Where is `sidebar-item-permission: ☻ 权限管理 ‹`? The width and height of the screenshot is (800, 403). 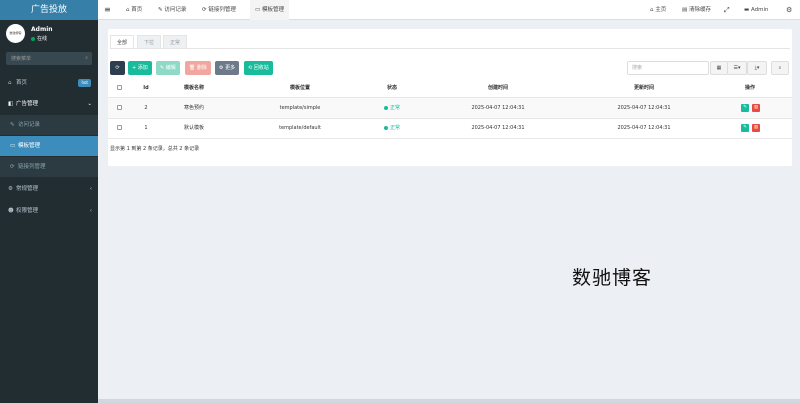
sidebar-item-permission: ☻ 权限管理 ‹ is located at coordinates (49, 211).